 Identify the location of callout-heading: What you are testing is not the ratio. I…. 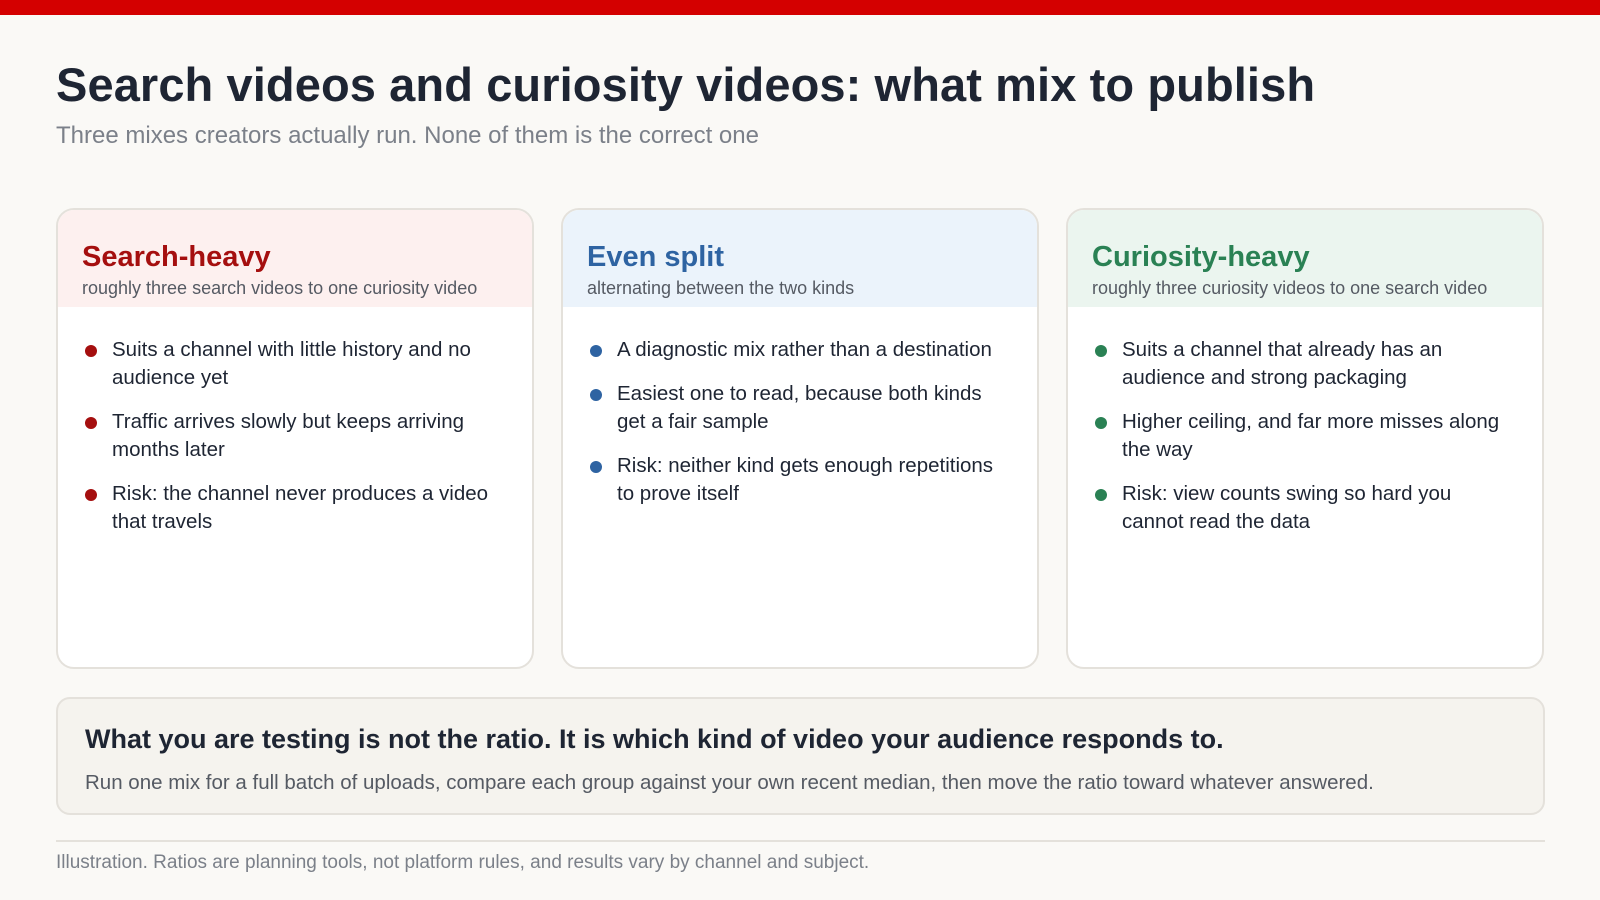
(654, 739).